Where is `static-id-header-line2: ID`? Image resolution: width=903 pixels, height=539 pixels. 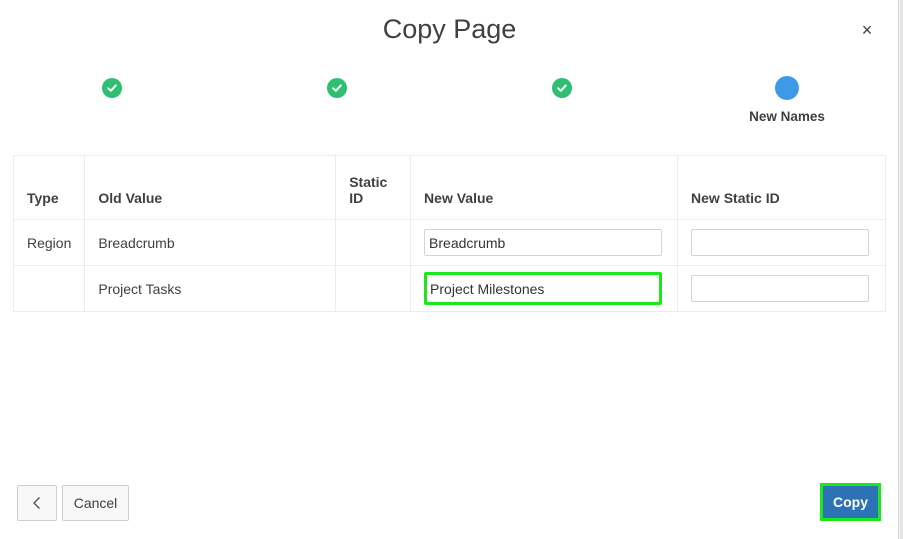 static-id-header-line2: ID is located at coordinates (356, 198).